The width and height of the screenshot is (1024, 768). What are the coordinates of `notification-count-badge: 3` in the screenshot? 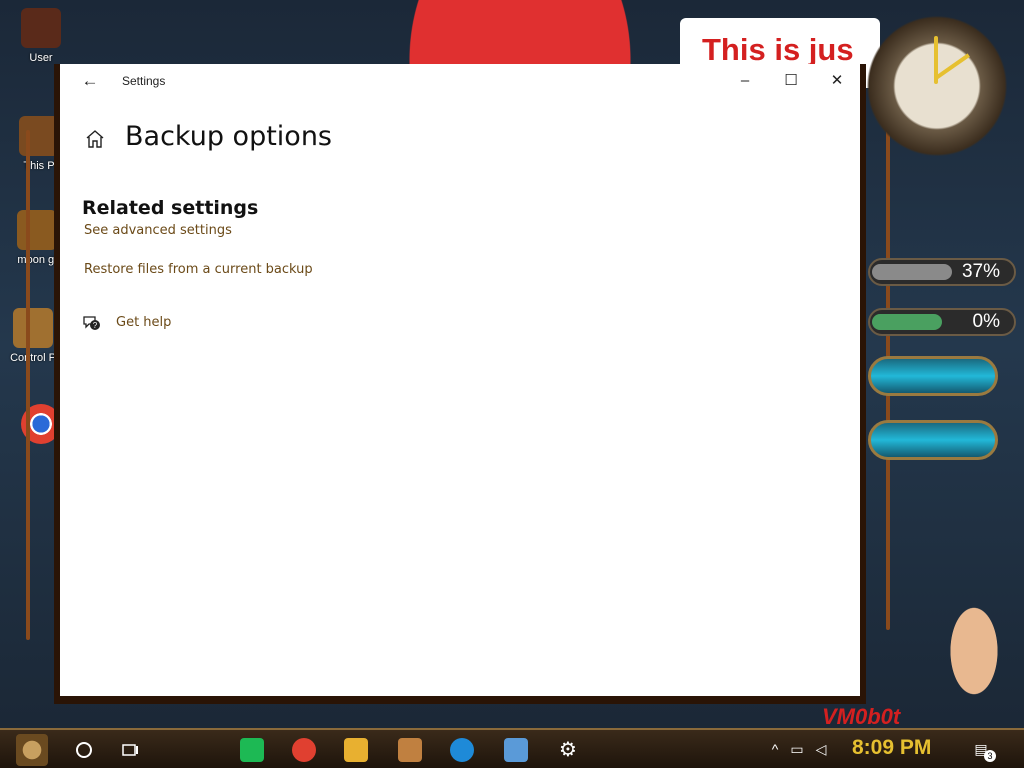 It's located at (990, 756).